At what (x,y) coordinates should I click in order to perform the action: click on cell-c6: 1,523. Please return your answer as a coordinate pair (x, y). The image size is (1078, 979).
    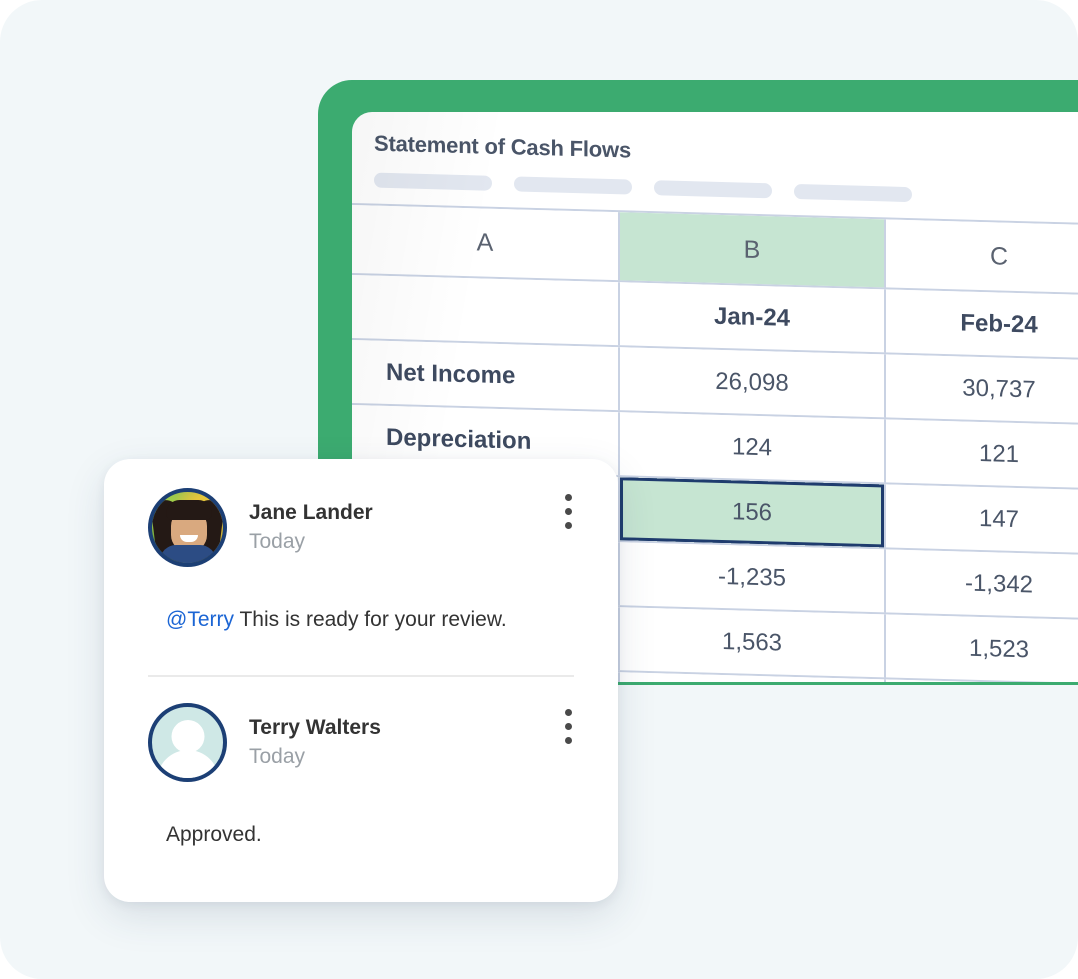
    Looking at the image, I should click on (981, 648).